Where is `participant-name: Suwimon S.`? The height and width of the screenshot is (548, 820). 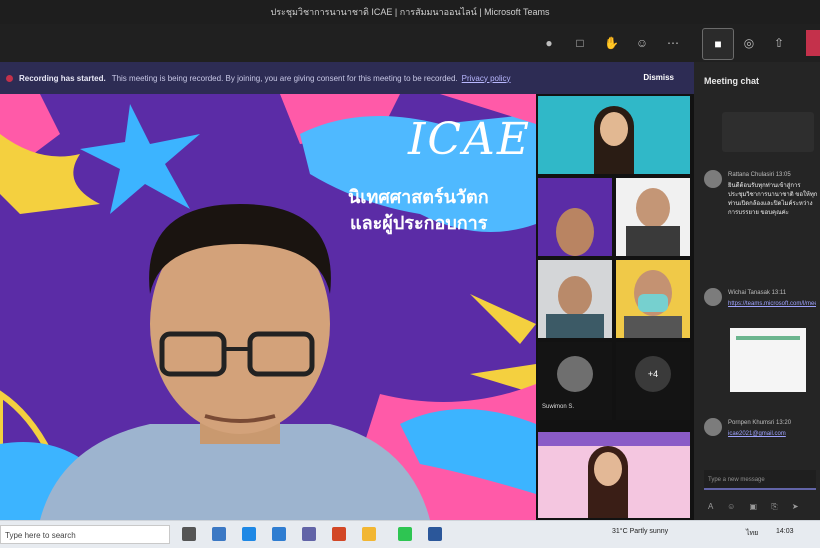
participant-name: Suwimon S. is located at coordinates (558, 407).